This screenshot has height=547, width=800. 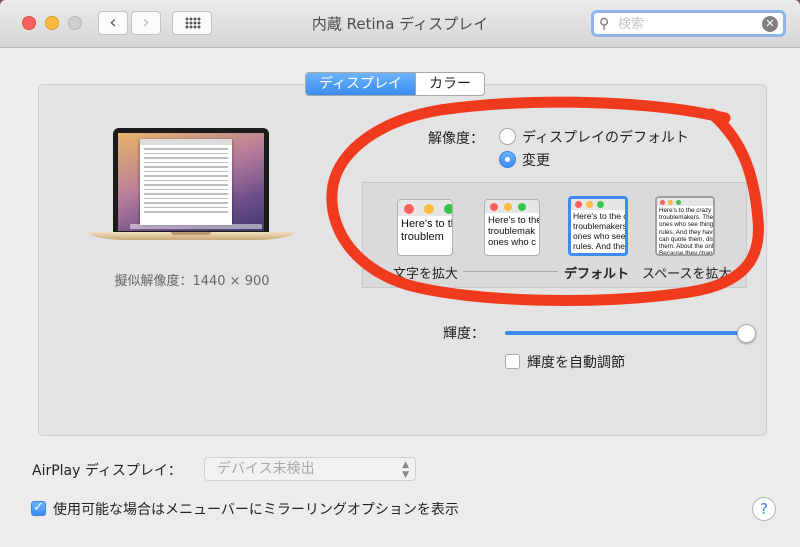 What do you see at coordinates (426, 274) in the screenshot?
I see `scale-label-larger-text: 文字を拡大` at bounding box center [426, 274].